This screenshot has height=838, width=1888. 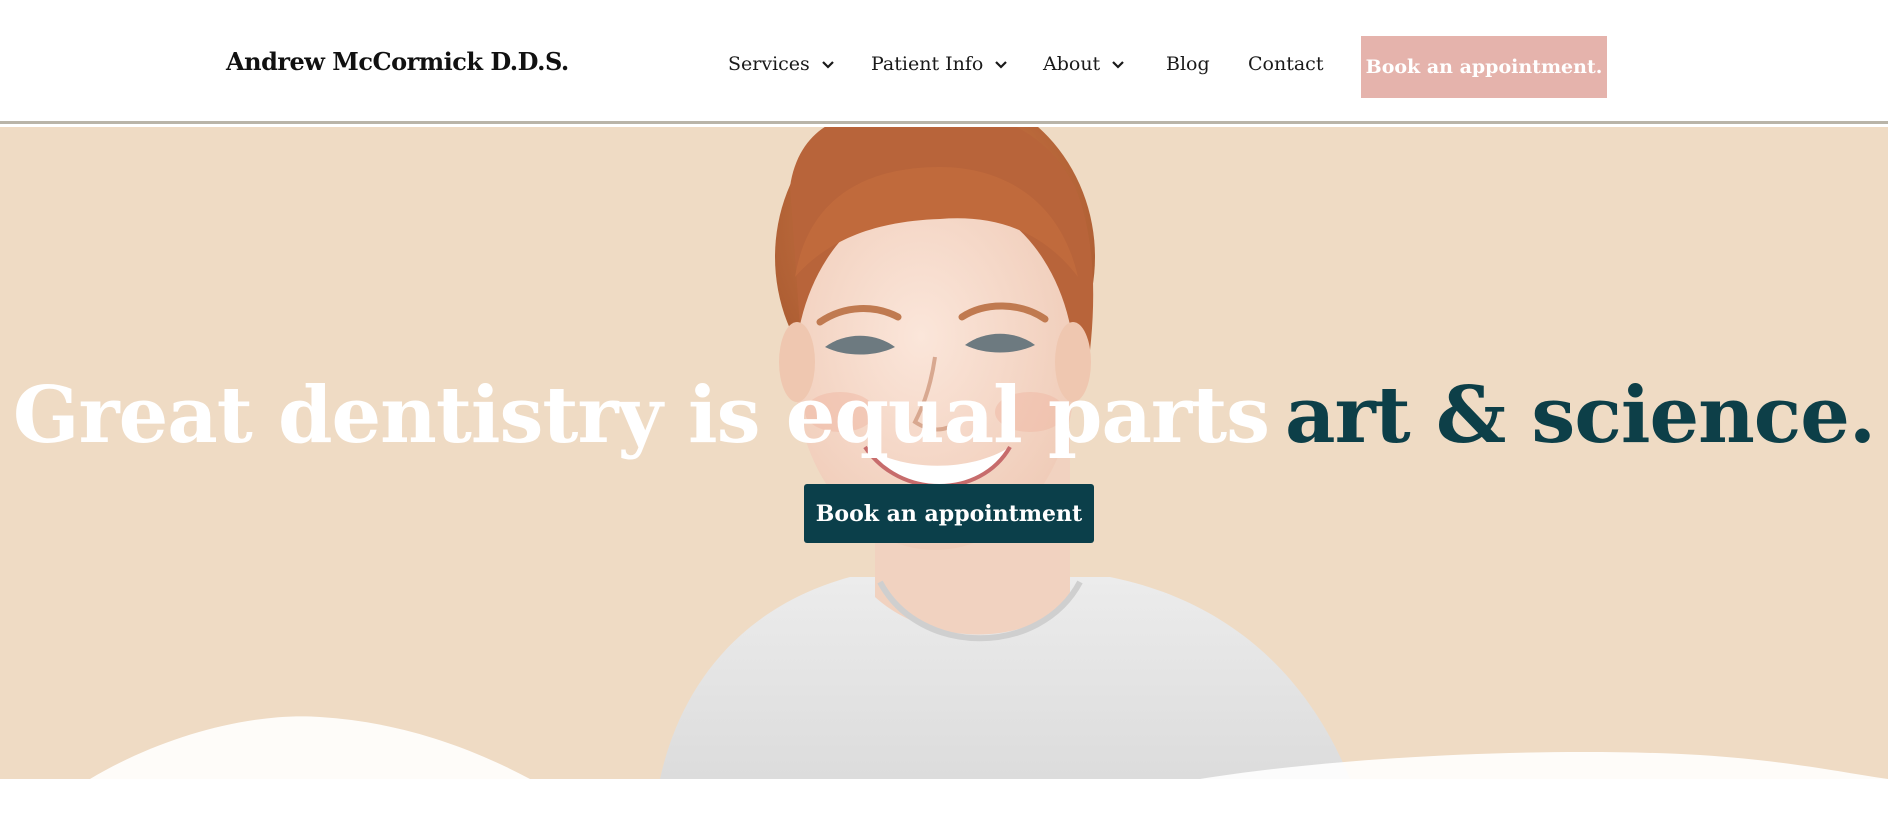 I want to click on nav-item-blog: Blog, so click(x=1207, y=64).